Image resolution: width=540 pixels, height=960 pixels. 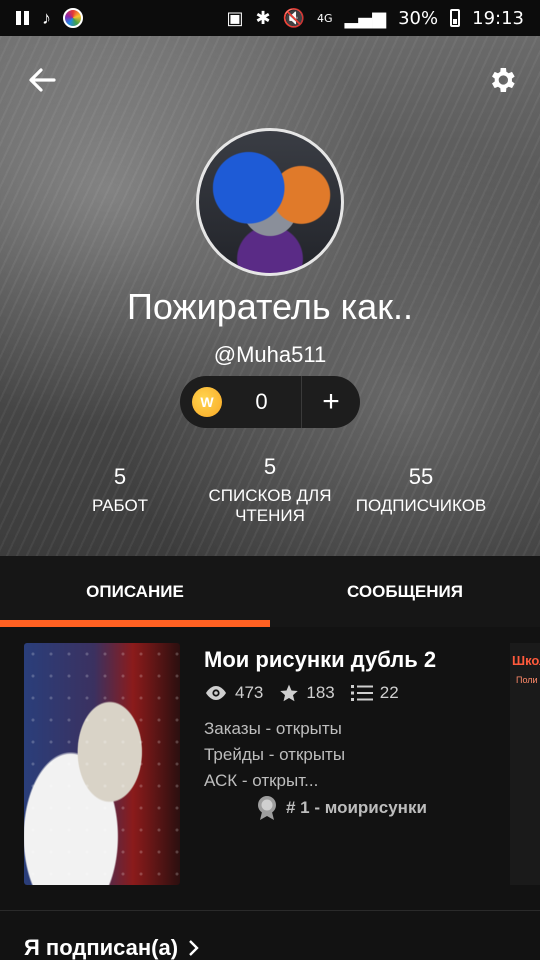 I want to click on mute-icon: 🔇, so click(x=294, y=18).